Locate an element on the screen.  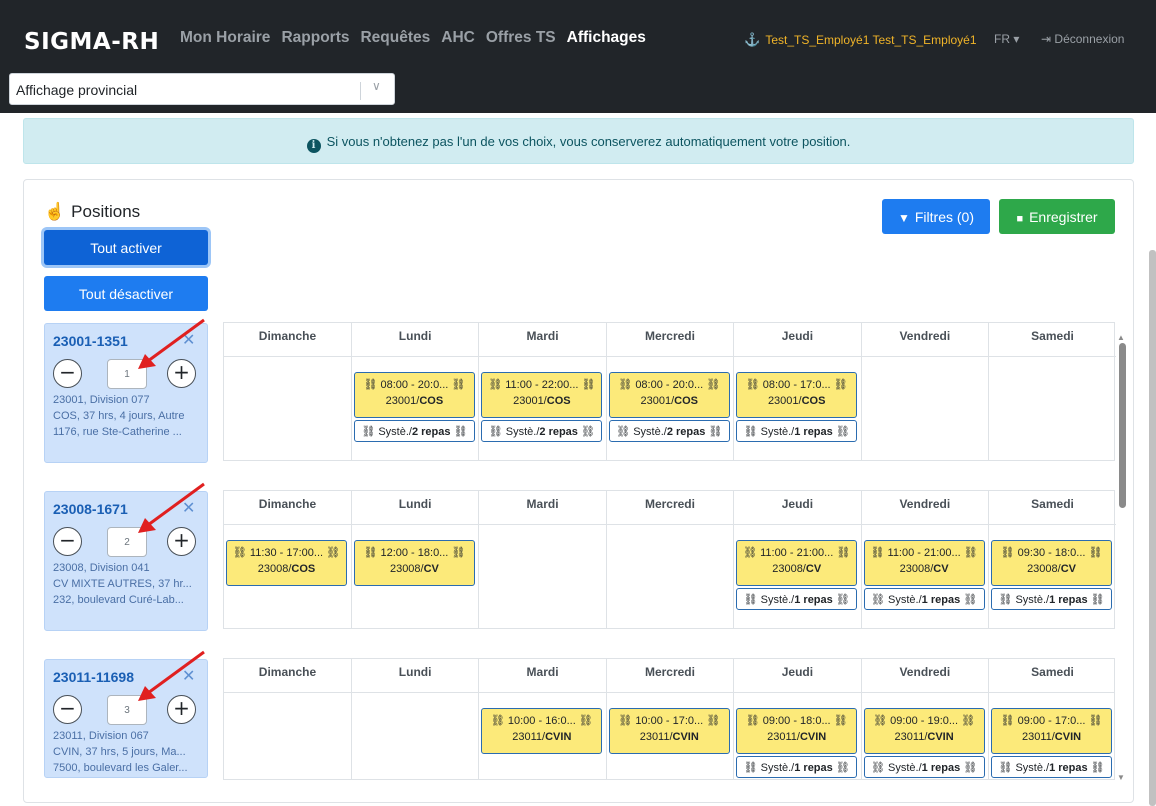
shift-card: ⛓ 09:00 - 18:0... ⛓ 23011/CVIN is located at coordinates (797, 730).